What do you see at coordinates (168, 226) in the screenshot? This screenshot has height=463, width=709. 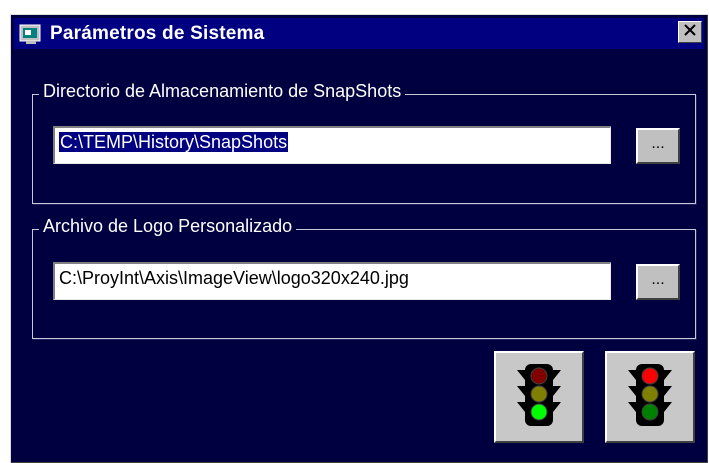 I see `custom-logo-label: Archivo de Logo Personalizado` at bounding box center [168, 226].